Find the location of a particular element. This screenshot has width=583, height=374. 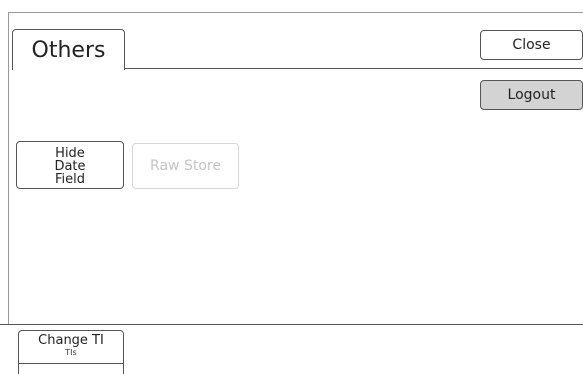

raw-store-button: Raw Store is located at coordinates (185, 166).